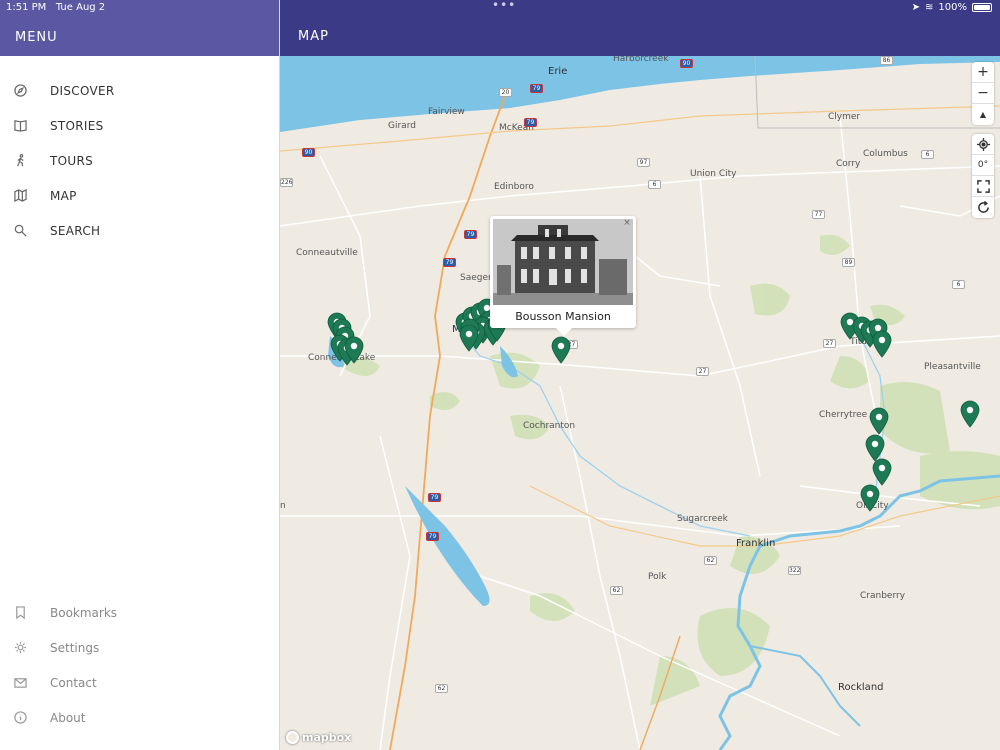  I want to click on nav-label: Bookmarks, so click(84, 612).